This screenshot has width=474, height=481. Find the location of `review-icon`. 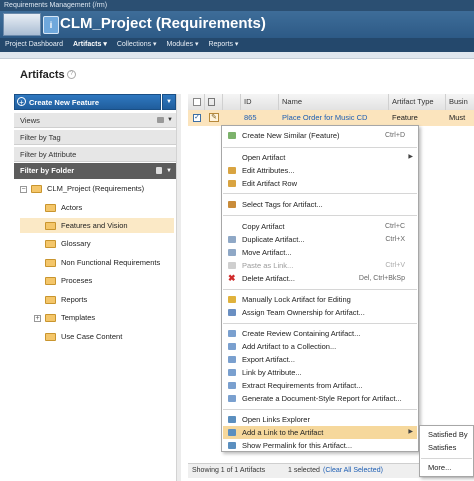

review-icon is located at coordinates (232, 333).